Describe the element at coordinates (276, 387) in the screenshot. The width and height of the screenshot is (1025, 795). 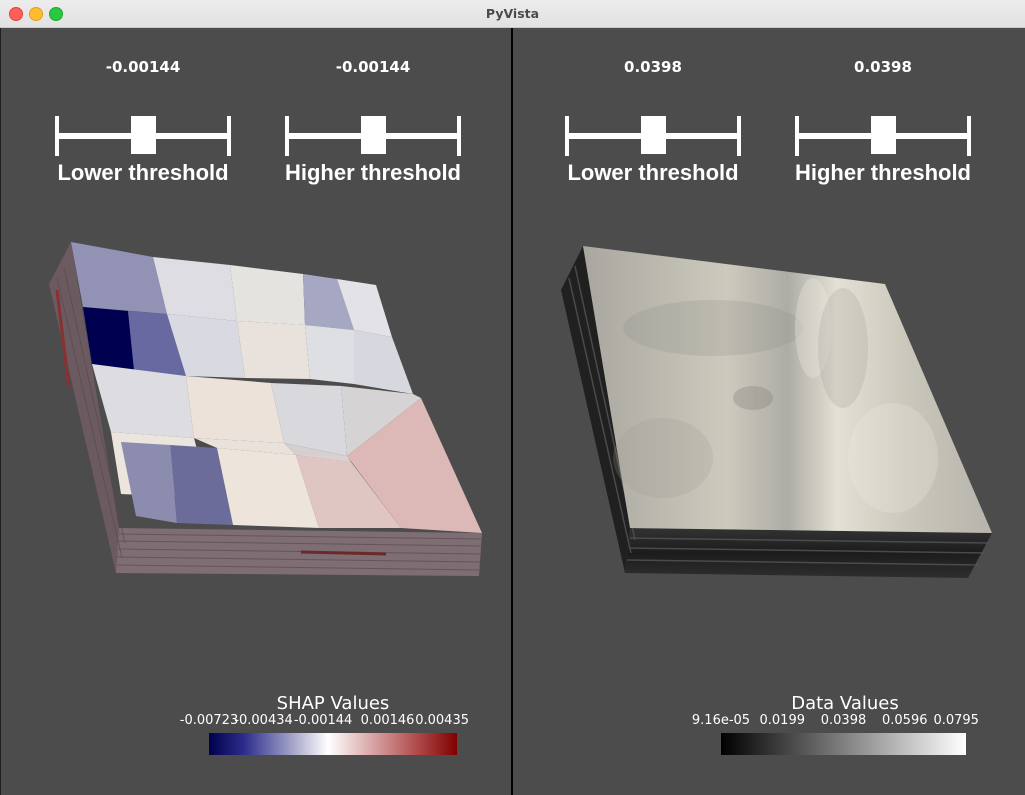
I see `shap-volume-top-face` at that location.